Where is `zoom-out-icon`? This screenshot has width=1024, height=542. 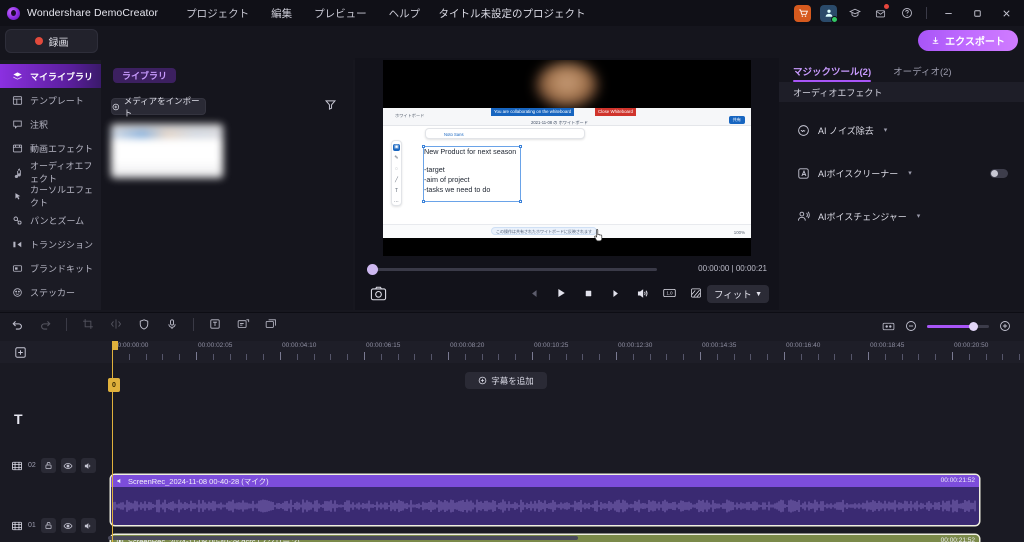
zoom-out-icon is located at coordinates (911, 326).